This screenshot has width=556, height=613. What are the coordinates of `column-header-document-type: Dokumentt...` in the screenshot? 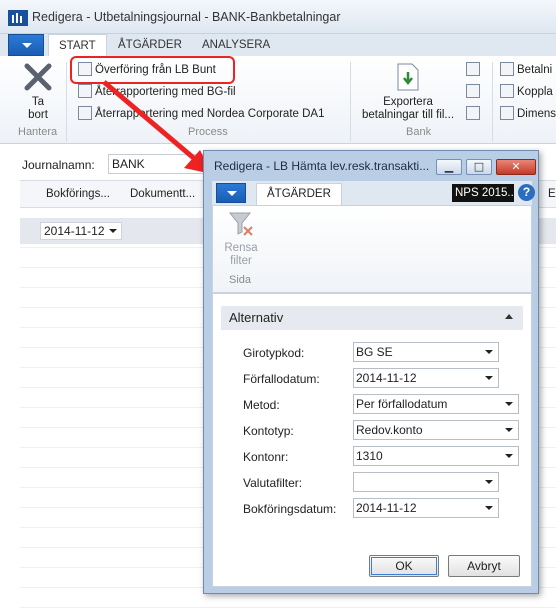 It's located at (162, 194).